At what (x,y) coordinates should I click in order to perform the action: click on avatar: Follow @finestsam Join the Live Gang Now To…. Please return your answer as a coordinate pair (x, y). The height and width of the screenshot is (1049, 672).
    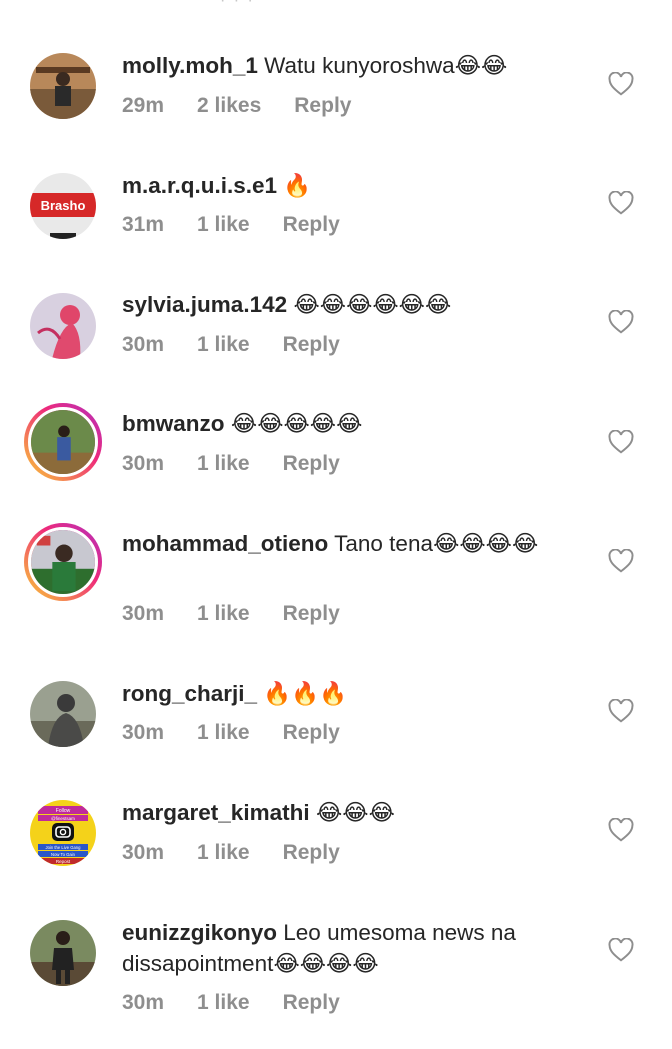
    Looking at the image, I should click on (63, 833).